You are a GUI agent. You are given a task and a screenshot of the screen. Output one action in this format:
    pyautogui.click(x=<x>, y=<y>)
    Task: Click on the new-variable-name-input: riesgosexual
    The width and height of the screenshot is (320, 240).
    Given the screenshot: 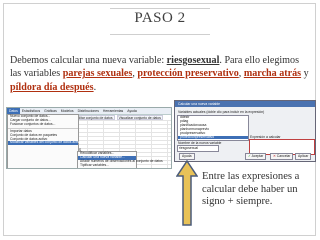 What is the action you would take?
    pyautogui.click(x=198, y=148)
    